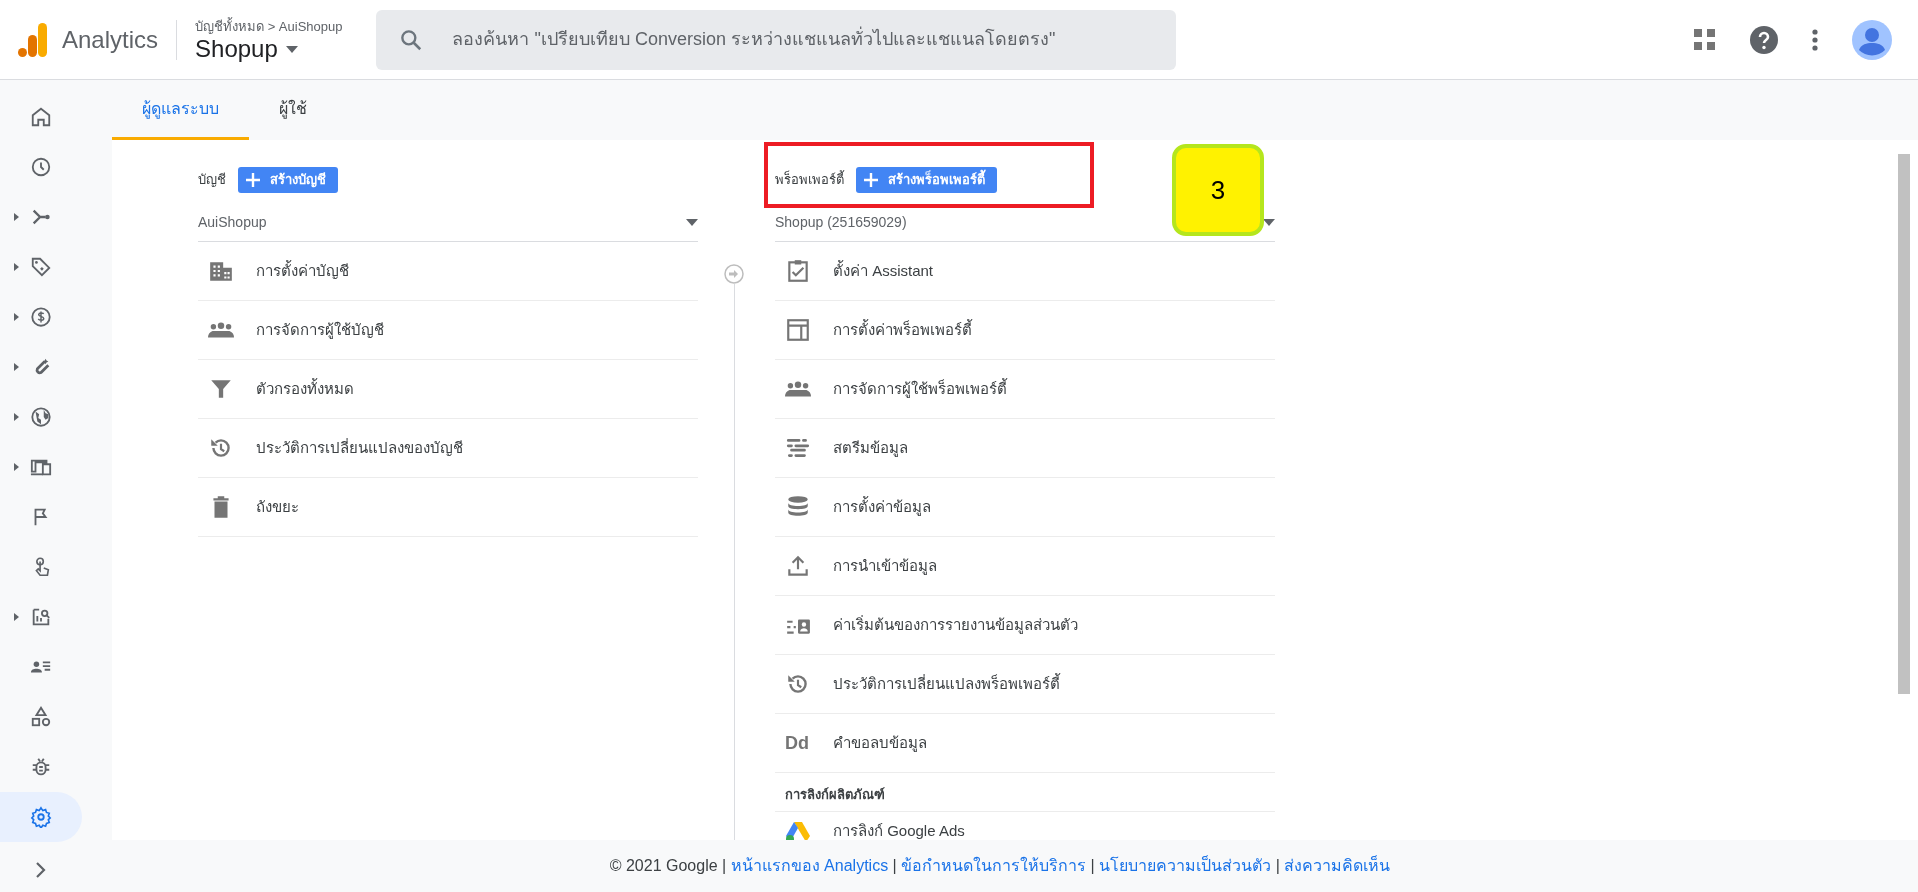  I want to click on upload-icon, so click(798, 566).